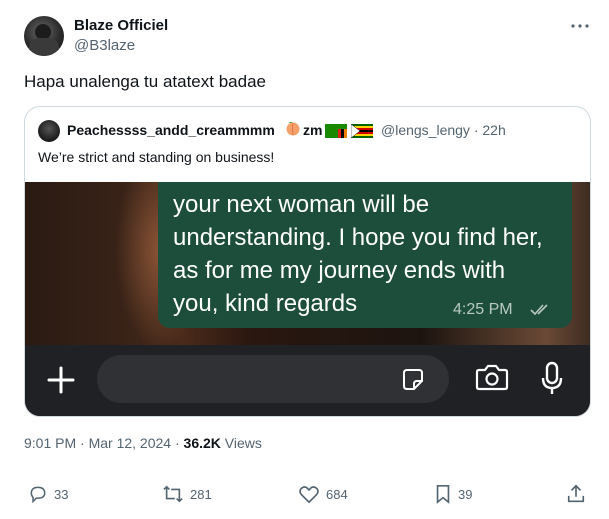  I want to click on share-icon, so click(576, 493).